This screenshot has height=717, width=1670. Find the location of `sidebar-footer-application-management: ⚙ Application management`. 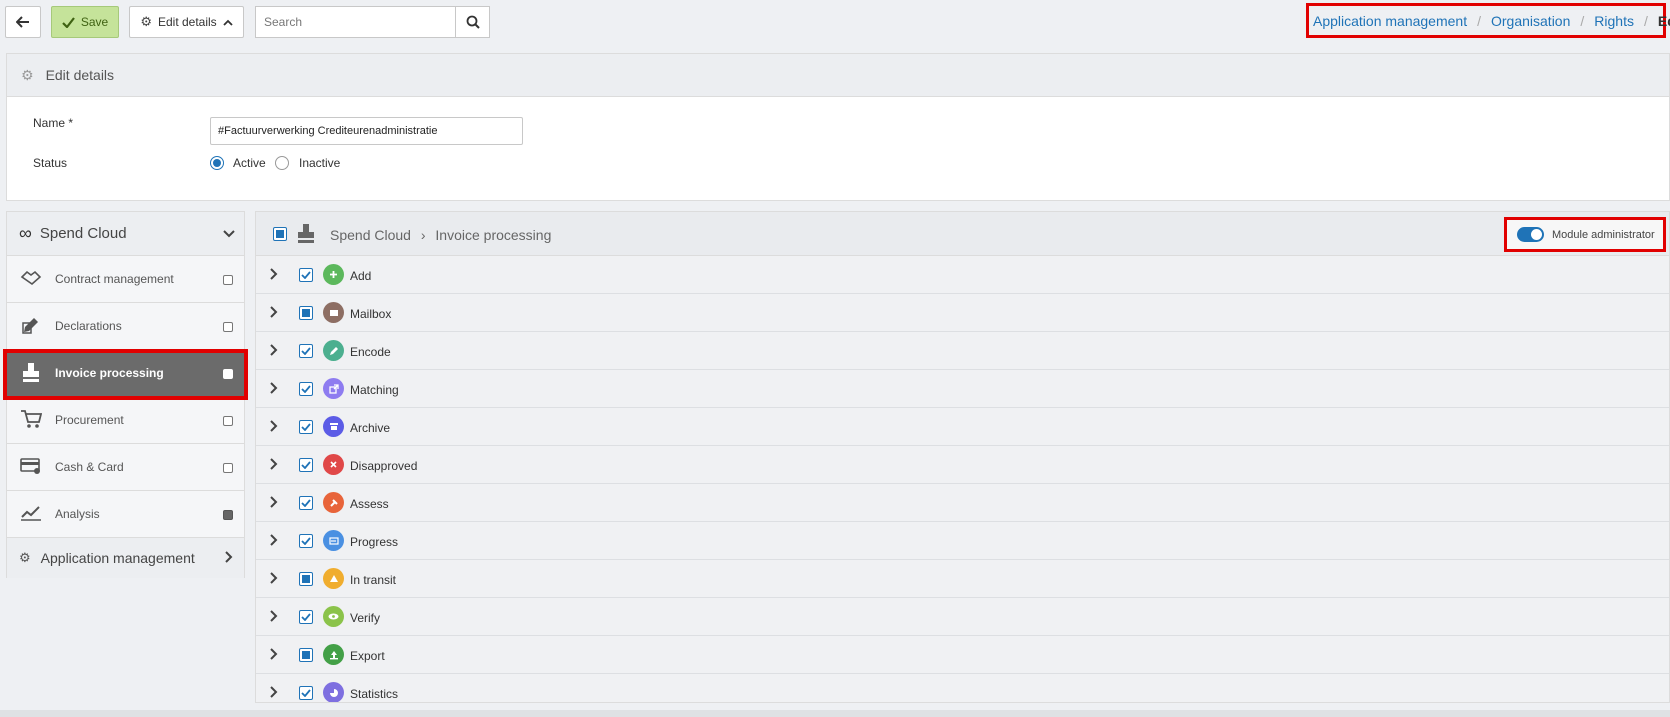

sidebar-footer-application-management: ⚙ Application management is located at coordinates (125, 558).